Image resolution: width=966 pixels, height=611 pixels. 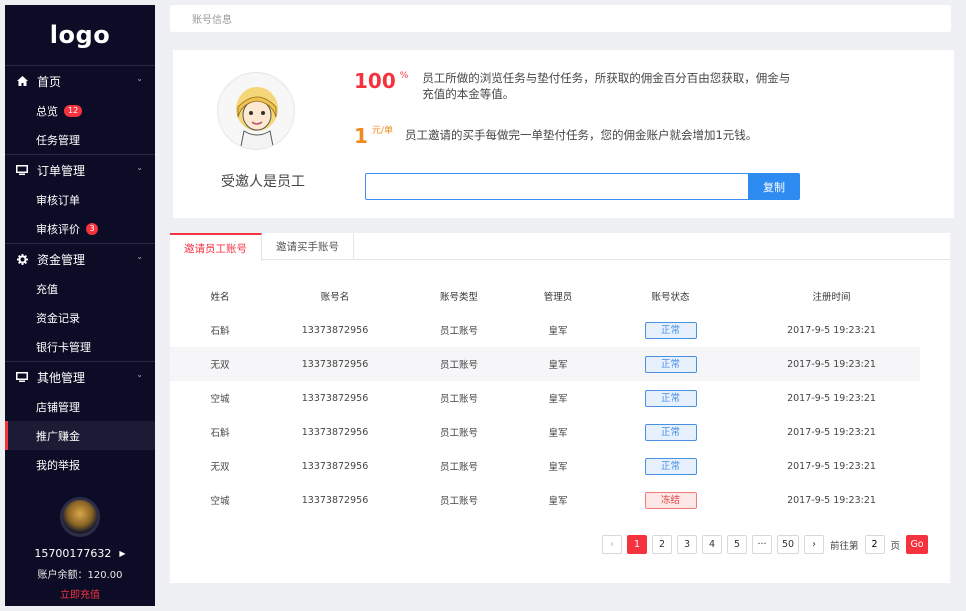 What do you see at coordinates (917, 544) in the screenshot?
I see `go-button: Go` at bounding box center [917, 544].